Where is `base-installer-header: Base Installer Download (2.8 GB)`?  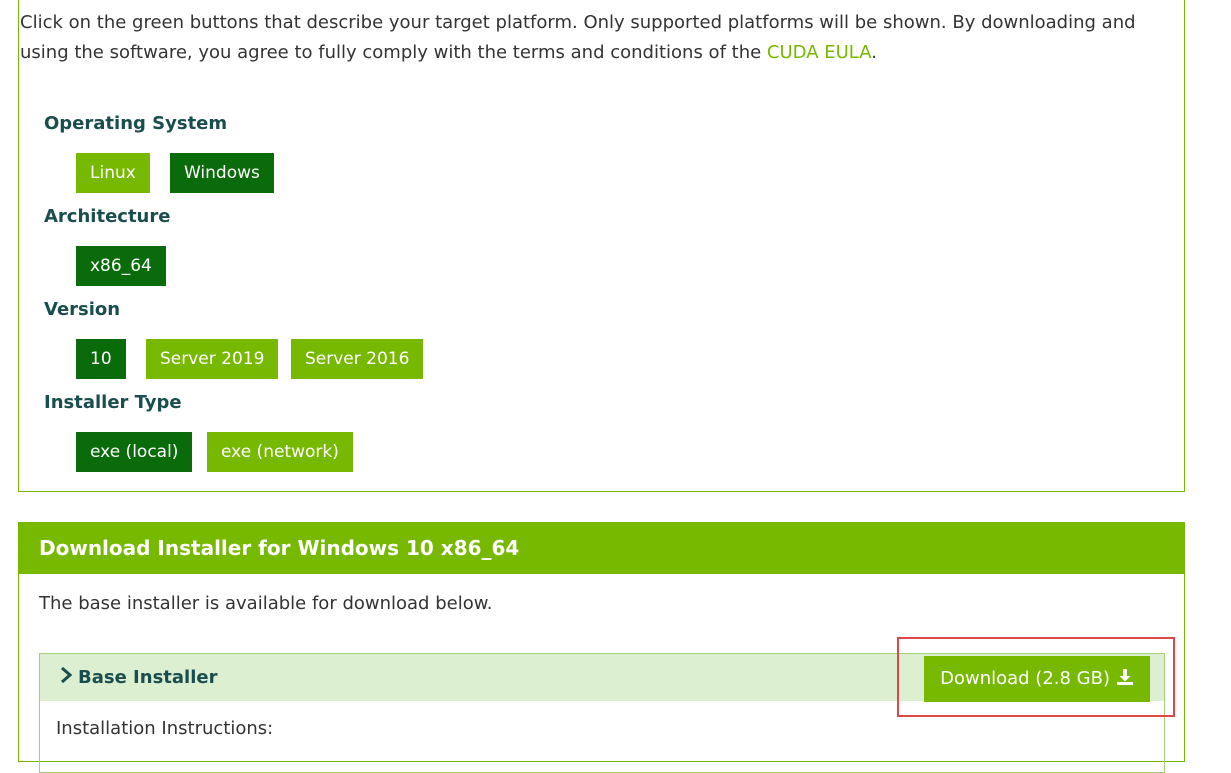 base-installer-header: Base Installer Download (2.8 GB) is located at coordinates (602, 678).